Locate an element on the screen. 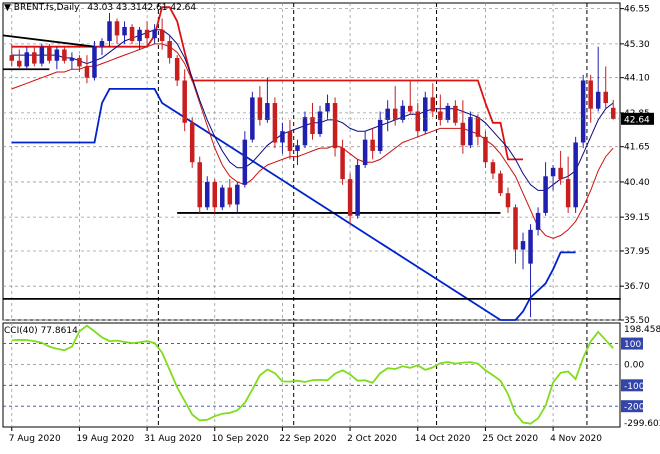 The image size is (660, 454). symbol-marker-icon: ▼ is located at coordinates (7, 8).